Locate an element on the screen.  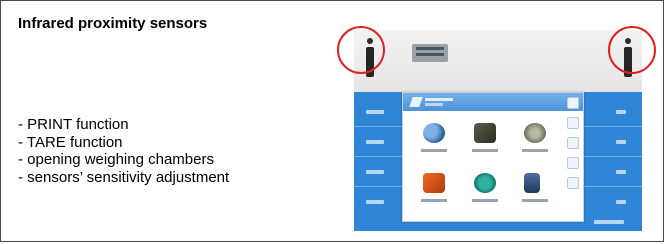
device-icon is located at coordinates (484, 133).